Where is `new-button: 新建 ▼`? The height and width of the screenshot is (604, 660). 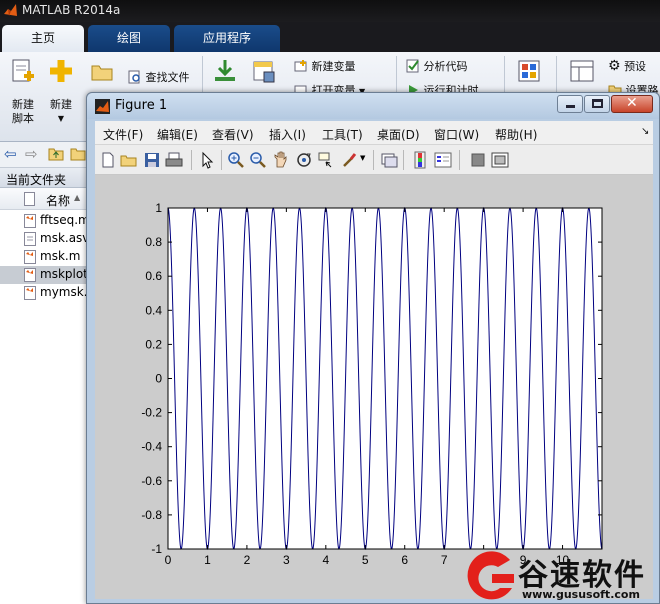 new-button: 新建 ▼ is located at coordinates (61, 92).